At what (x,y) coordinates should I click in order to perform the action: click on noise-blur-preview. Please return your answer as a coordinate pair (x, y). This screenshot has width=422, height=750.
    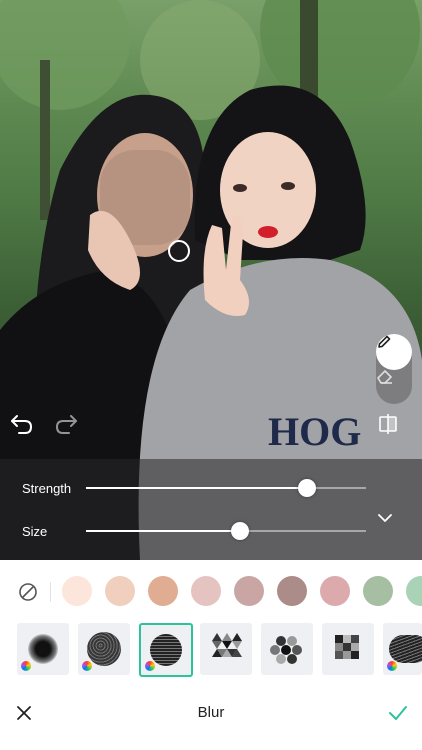
    Looking at the image, I should click on (104, 649).